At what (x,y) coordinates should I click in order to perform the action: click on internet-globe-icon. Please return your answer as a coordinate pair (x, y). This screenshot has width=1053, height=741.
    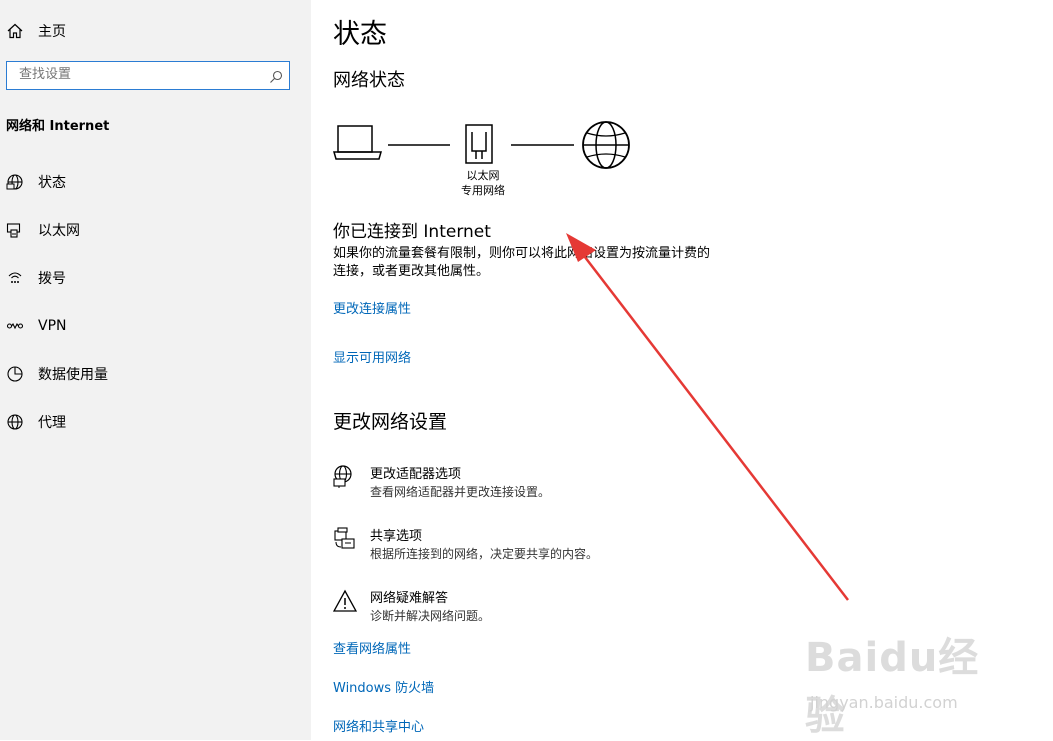
    Looking at the image, I should click on (606, 145).